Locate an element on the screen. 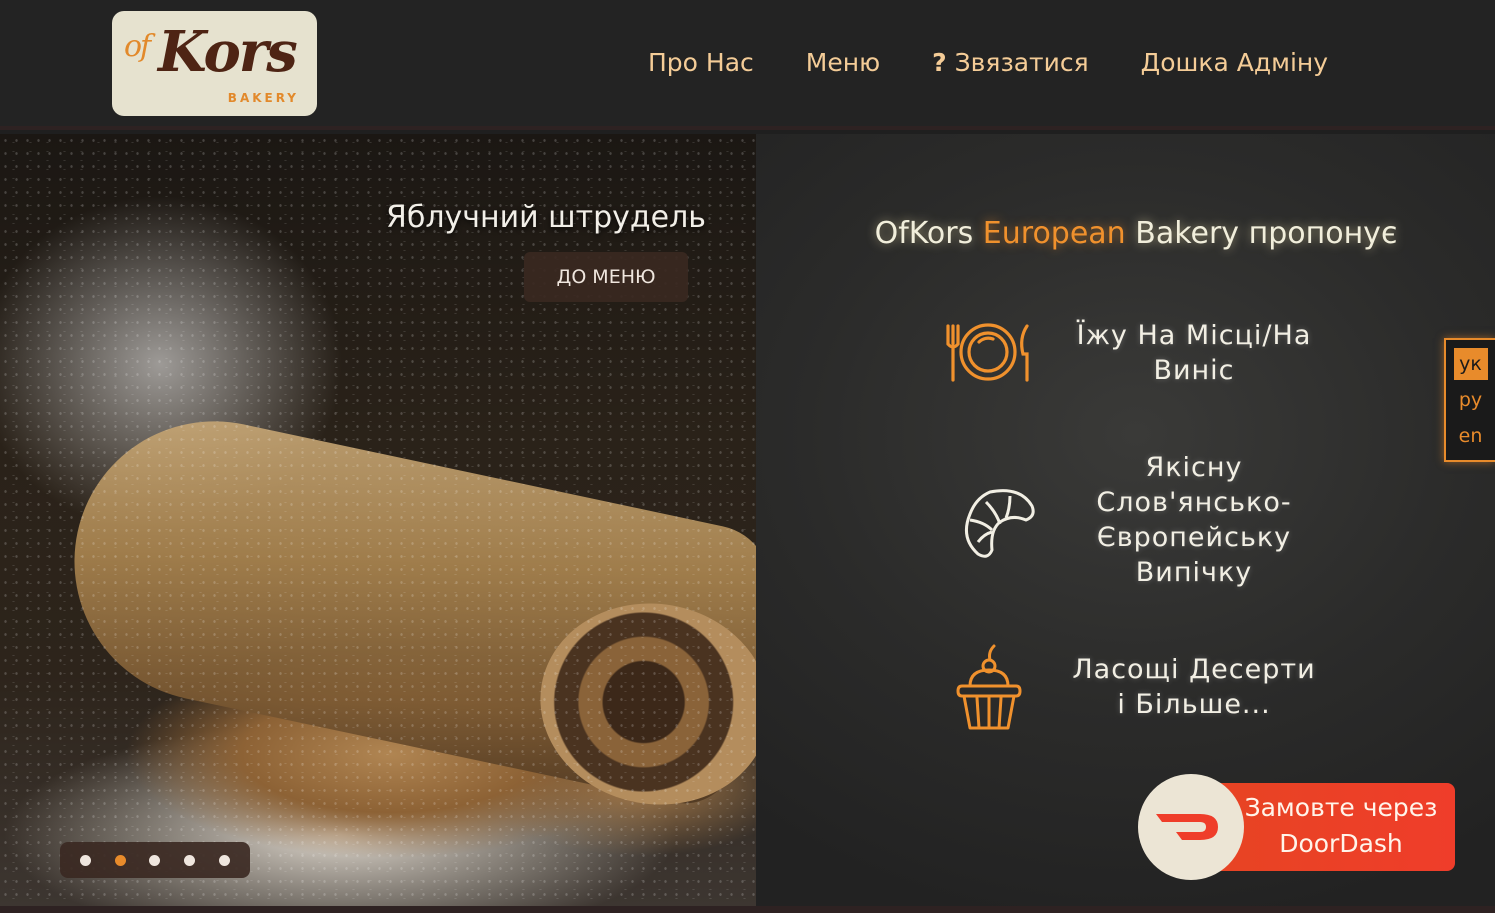 Image resolution: width=1495 pixels, height=913 pixels. nav-contact-label: Звязатися is located at coordinates (1021, 62).